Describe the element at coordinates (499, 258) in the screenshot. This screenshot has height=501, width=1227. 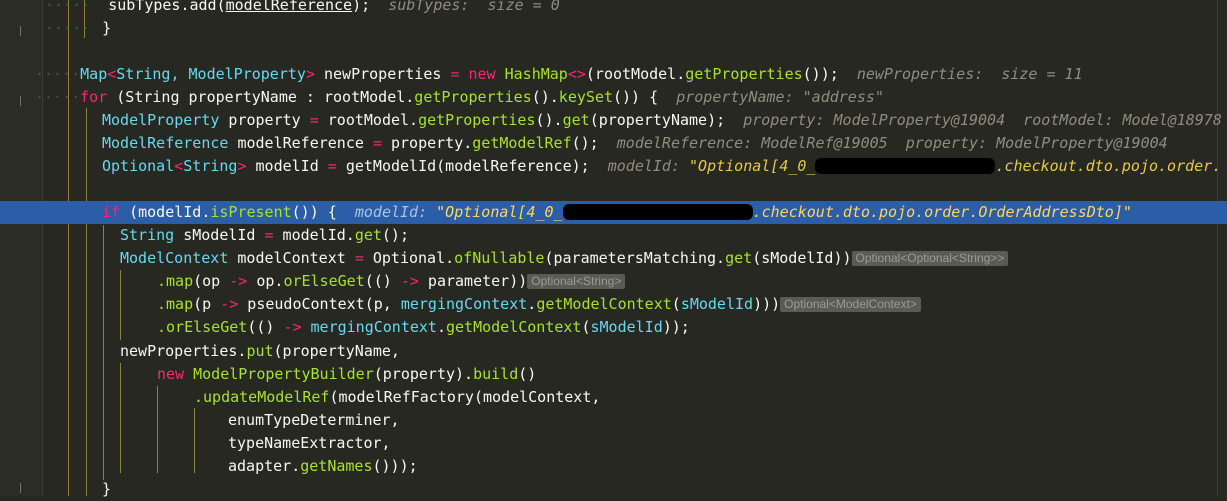
I see `code-method: ofNullable` at that location.